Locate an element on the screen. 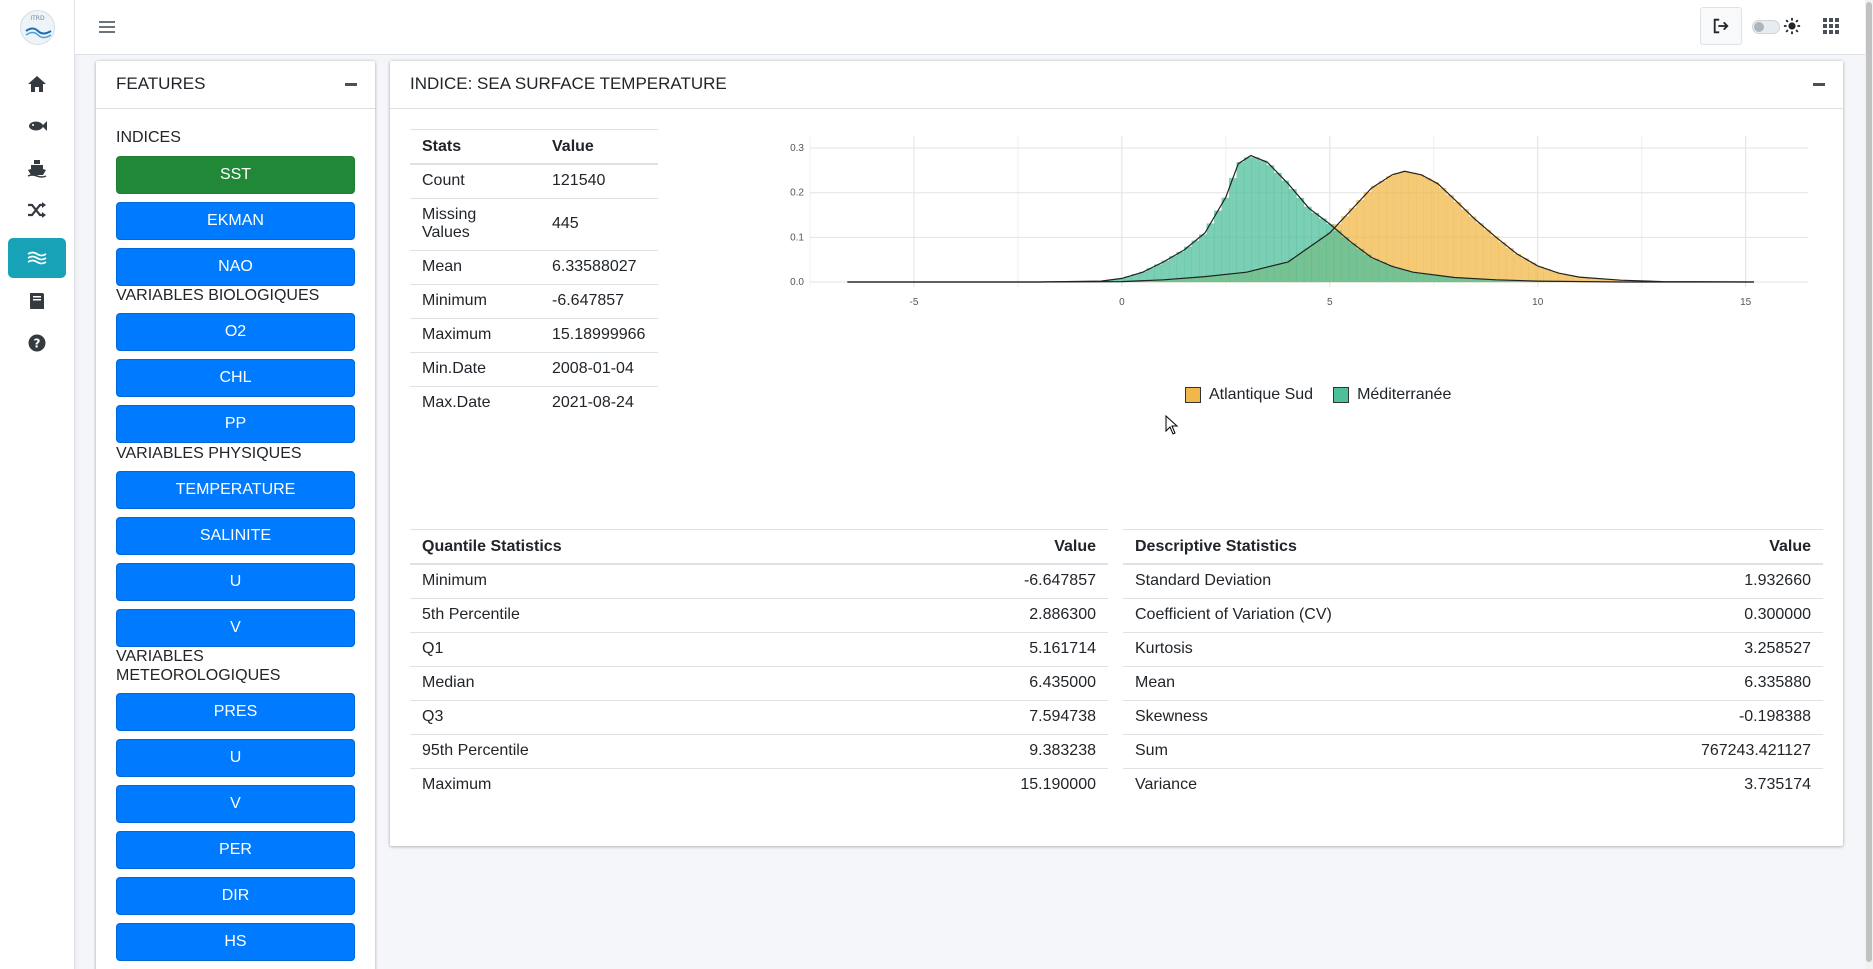 The height and width of the screenshot is (969, 1873). row-value: 3.258527 is located at coordinates (1690, 649).